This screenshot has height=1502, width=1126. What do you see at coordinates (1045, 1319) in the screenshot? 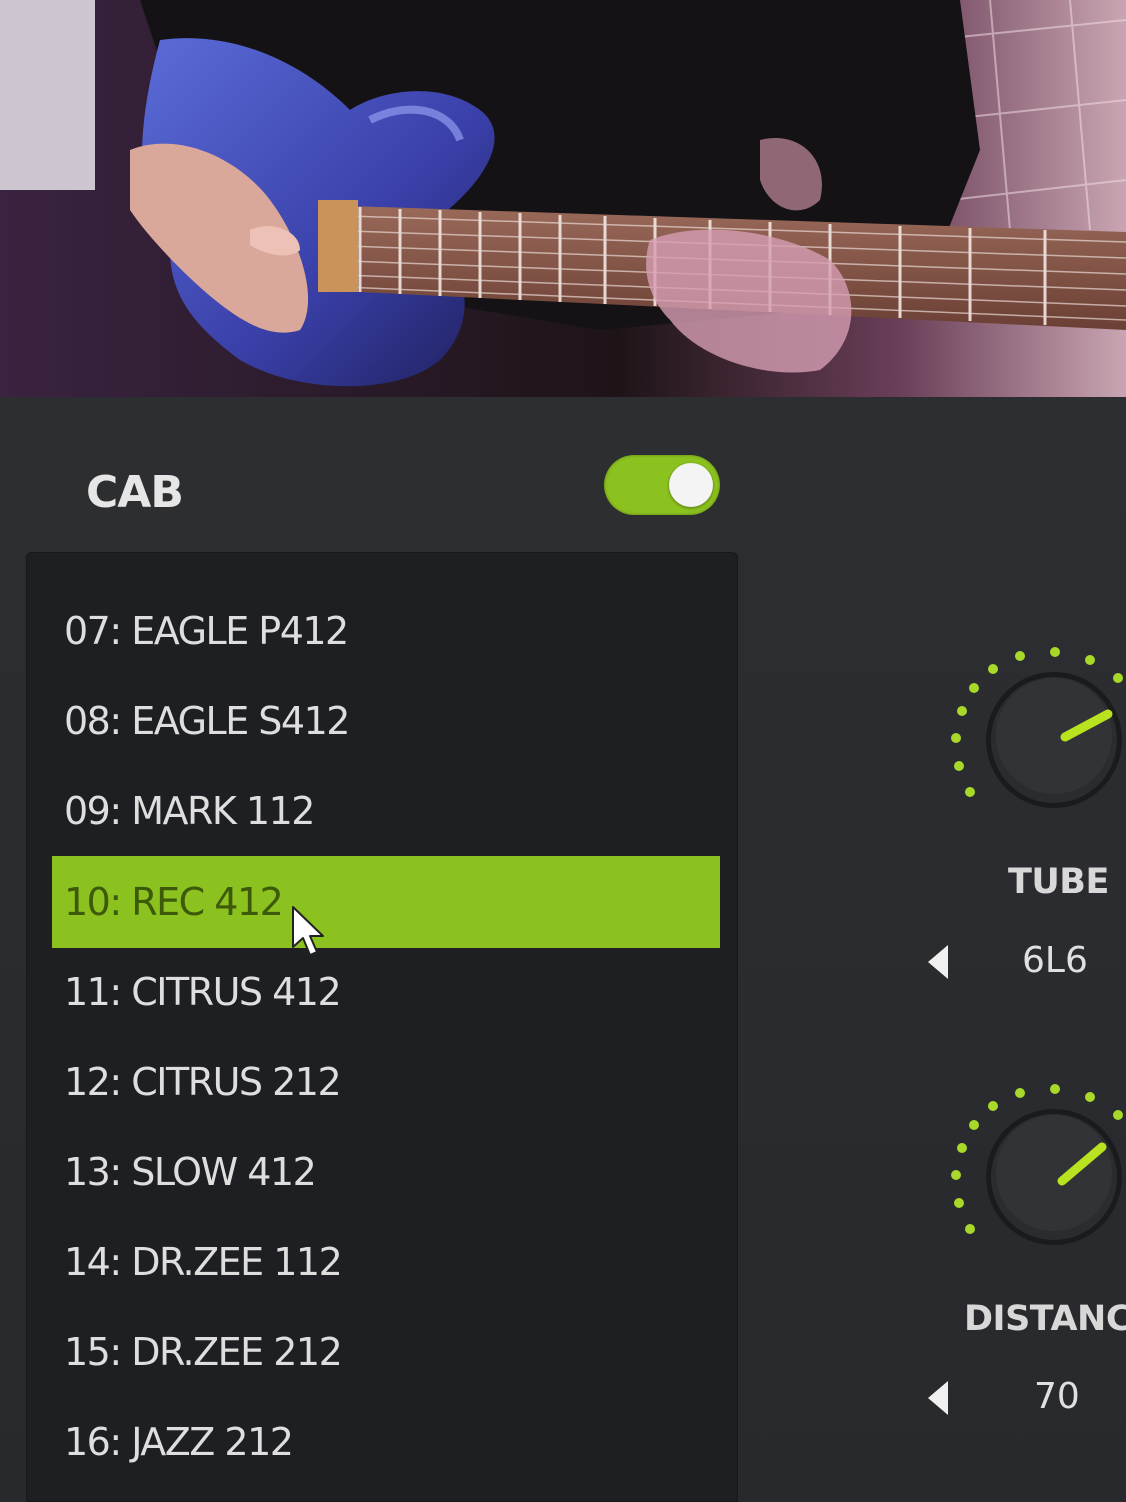
I see `distance-label: DISTANC` at bounding box center [1045, 1319].